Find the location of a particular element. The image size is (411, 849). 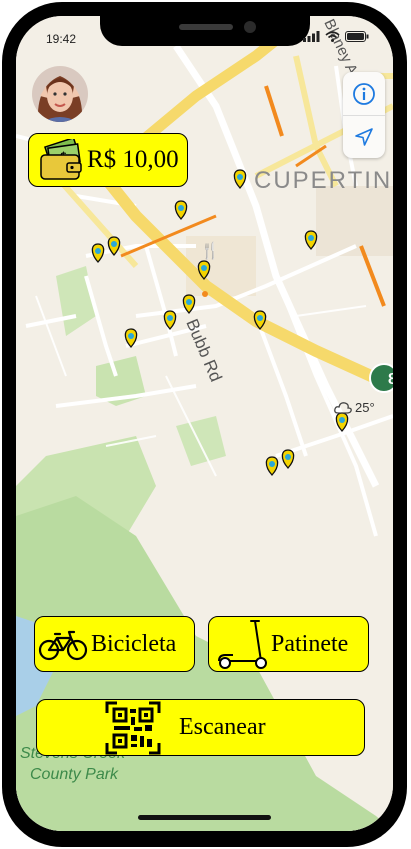

weather-temp: 25° is located at coordinates (365, 407).